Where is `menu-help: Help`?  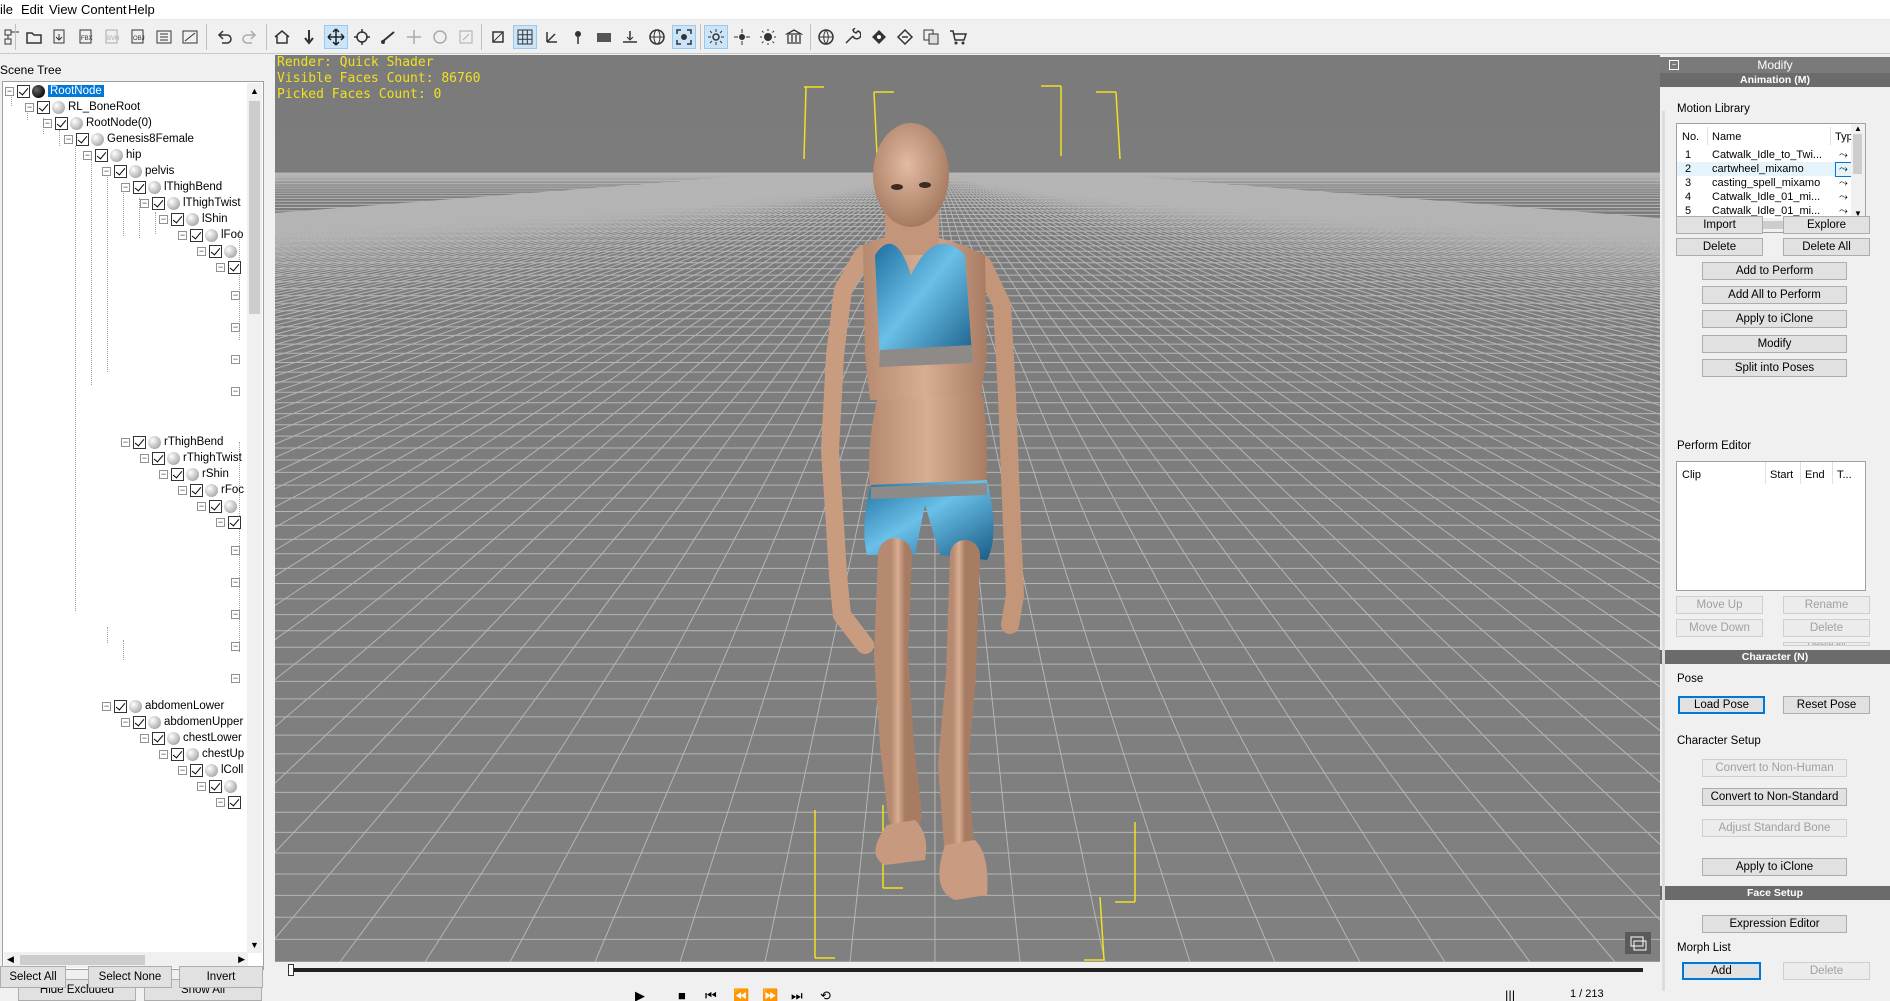
menu-help: Help is located at coordinates (141, 9).